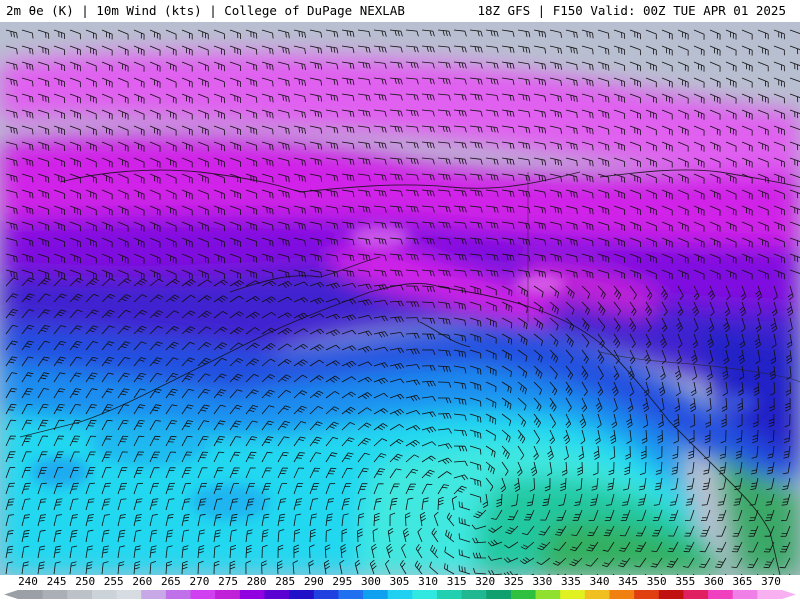 The width and height of the screenshot is (800, 600). What do you see at coordinates (599, 581) in the screenshot?
I see `colorbar-tick-label: 340` at bounding box center [599, 581].